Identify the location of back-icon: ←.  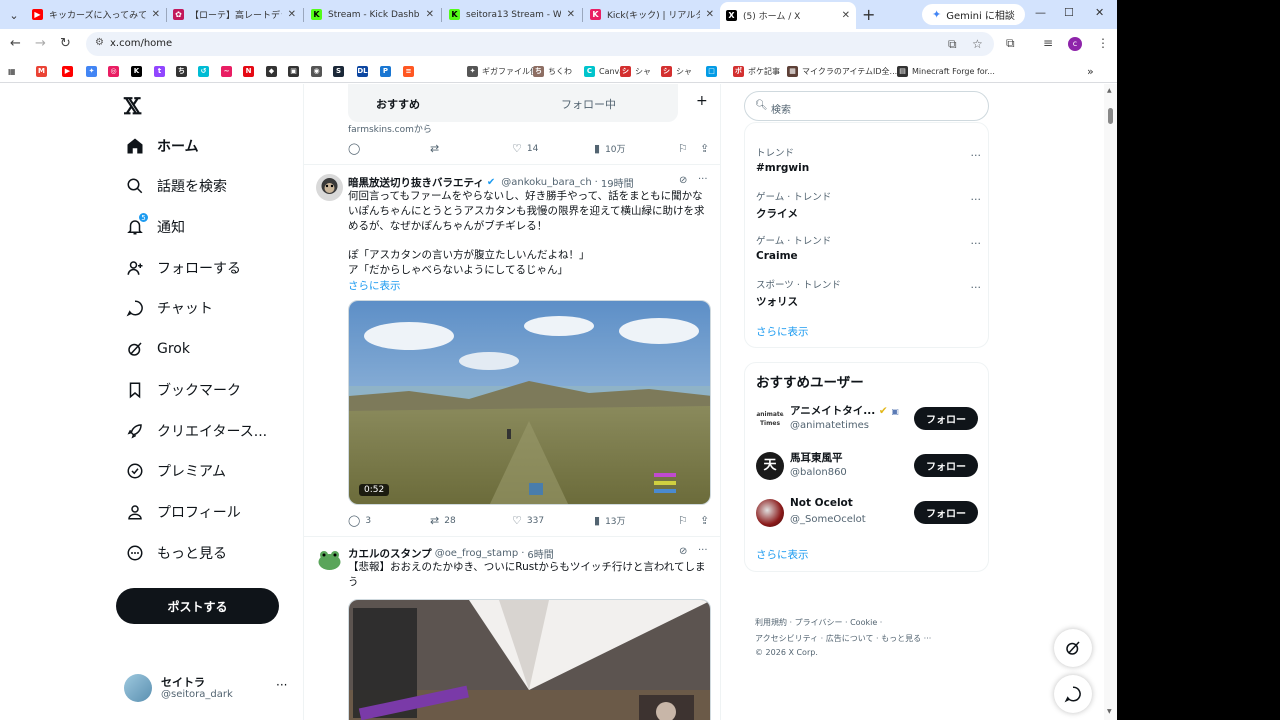
(15, 43).